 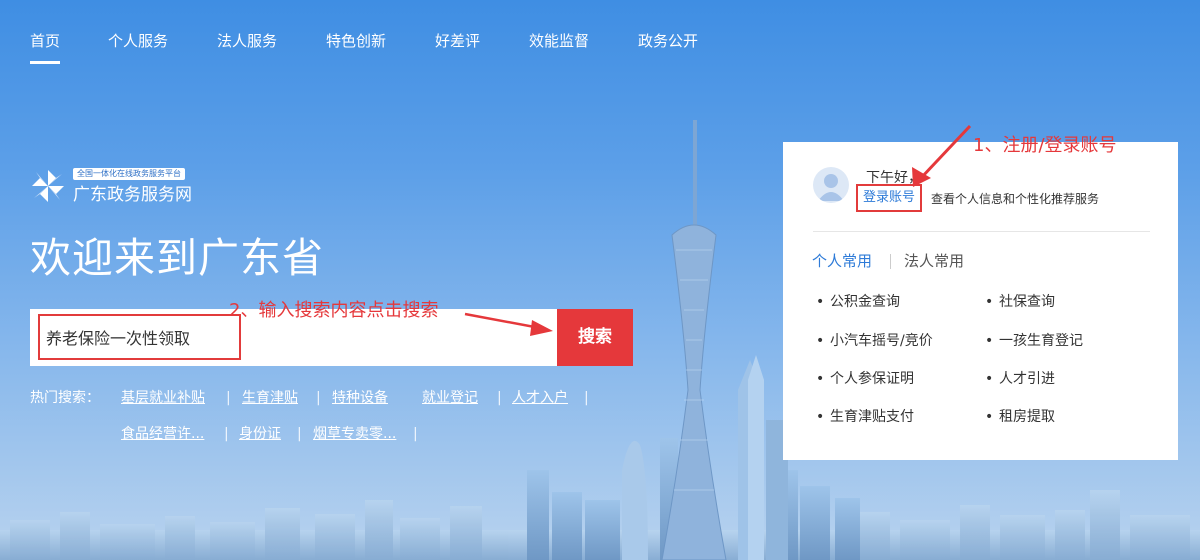 I want to click on service-link: 社保查询, so click(x=1020, y=302).